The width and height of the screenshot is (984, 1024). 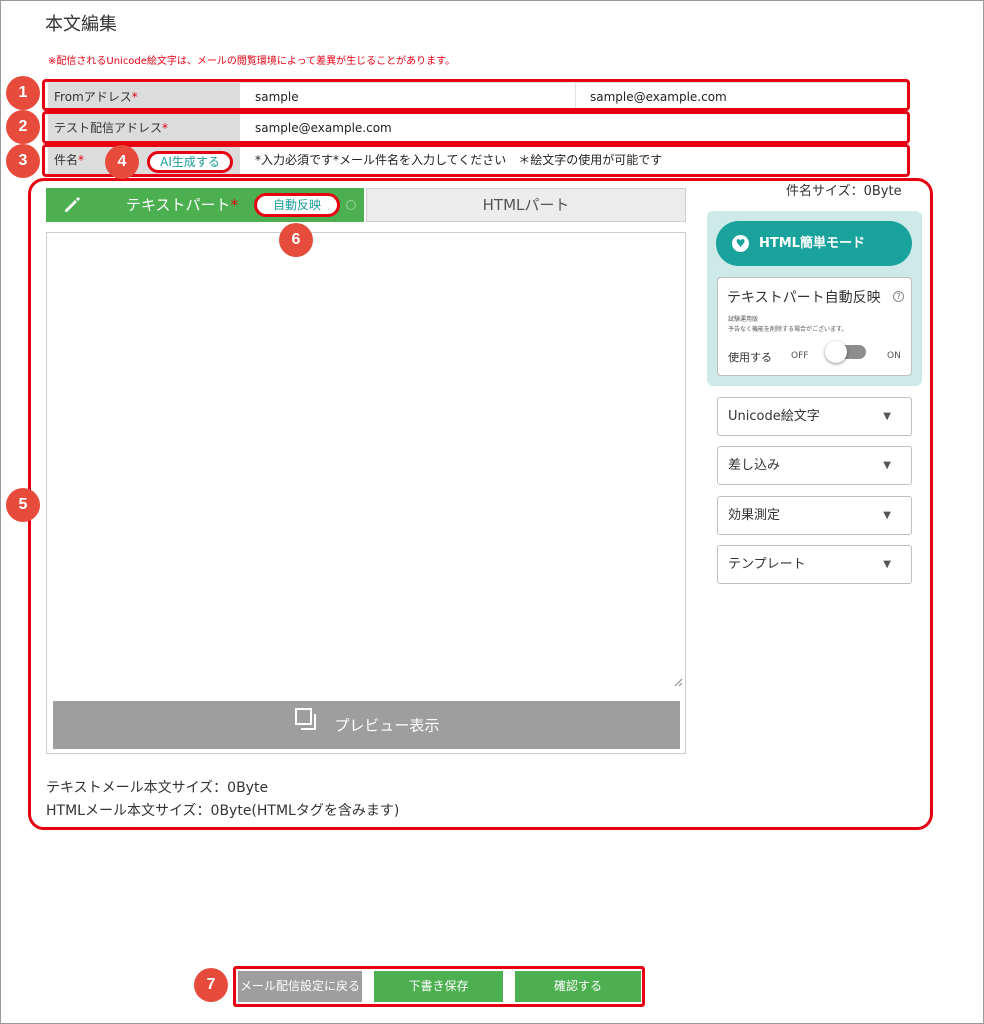 What do you see at coordinates (804, 298) in the screenshot?
I see `auto-card-title: テキストパート自動反映` at bounding box center [804, 298].